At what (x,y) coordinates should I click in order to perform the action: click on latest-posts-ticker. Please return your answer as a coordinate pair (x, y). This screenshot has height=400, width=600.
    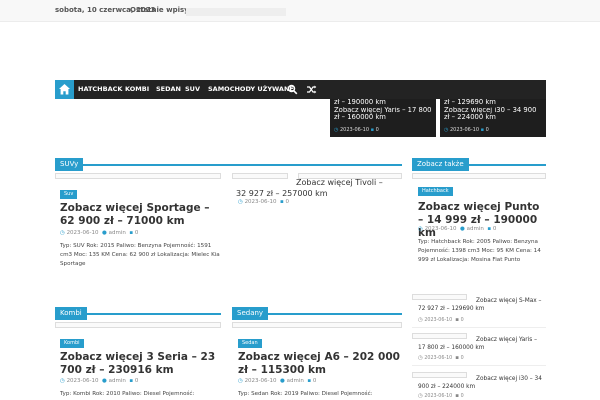
    Looking at the image, I should click on (236, 12).